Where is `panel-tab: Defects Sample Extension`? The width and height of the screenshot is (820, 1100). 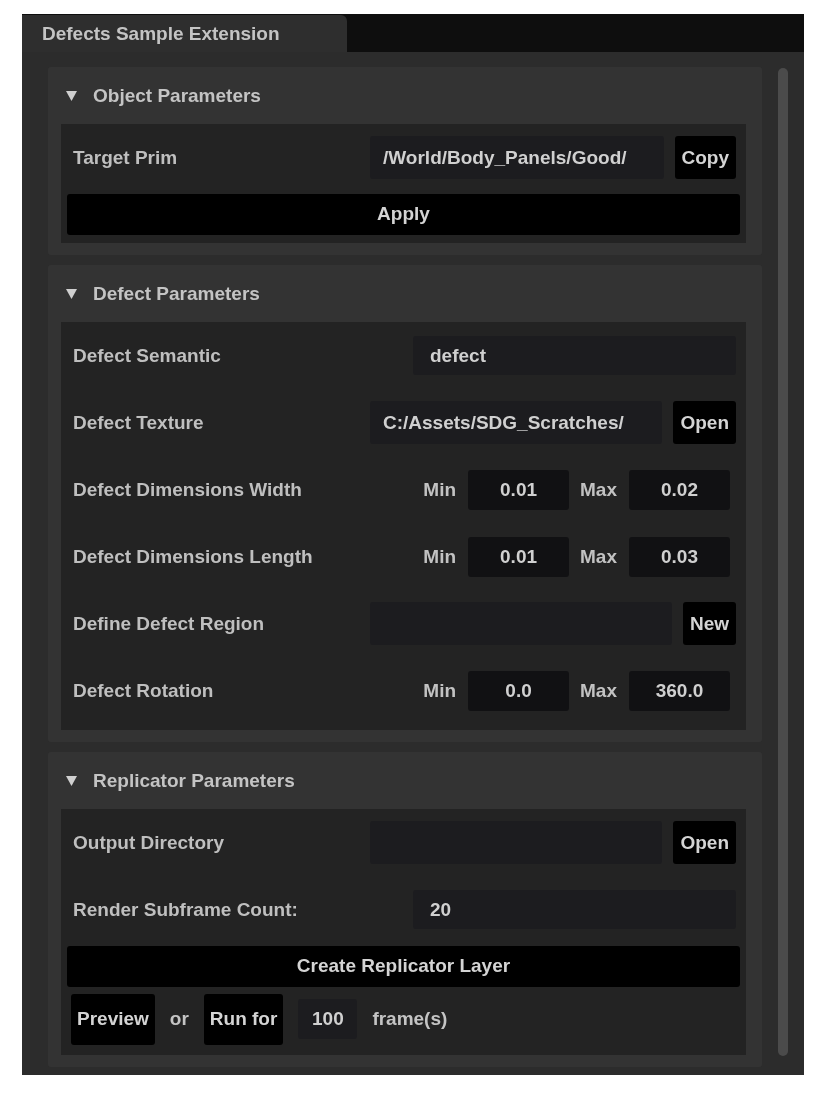
panel-tab: Defects Sample Extension is located at coordinates (184, 33).